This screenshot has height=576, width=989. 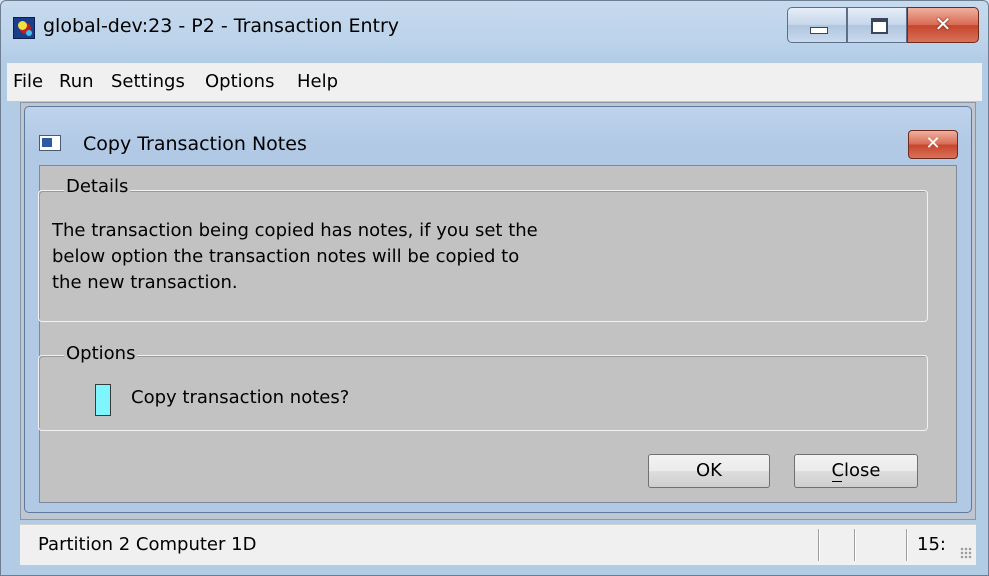 I want to click on window-close-button: ✕, so click(x=943, y=25).